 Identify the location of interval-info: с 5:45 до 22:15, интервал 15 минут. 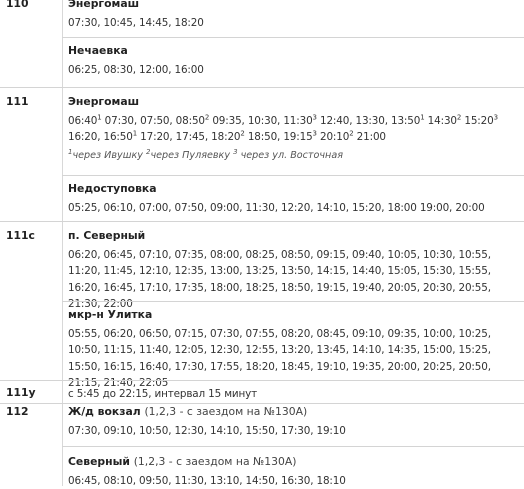
(163, 394).